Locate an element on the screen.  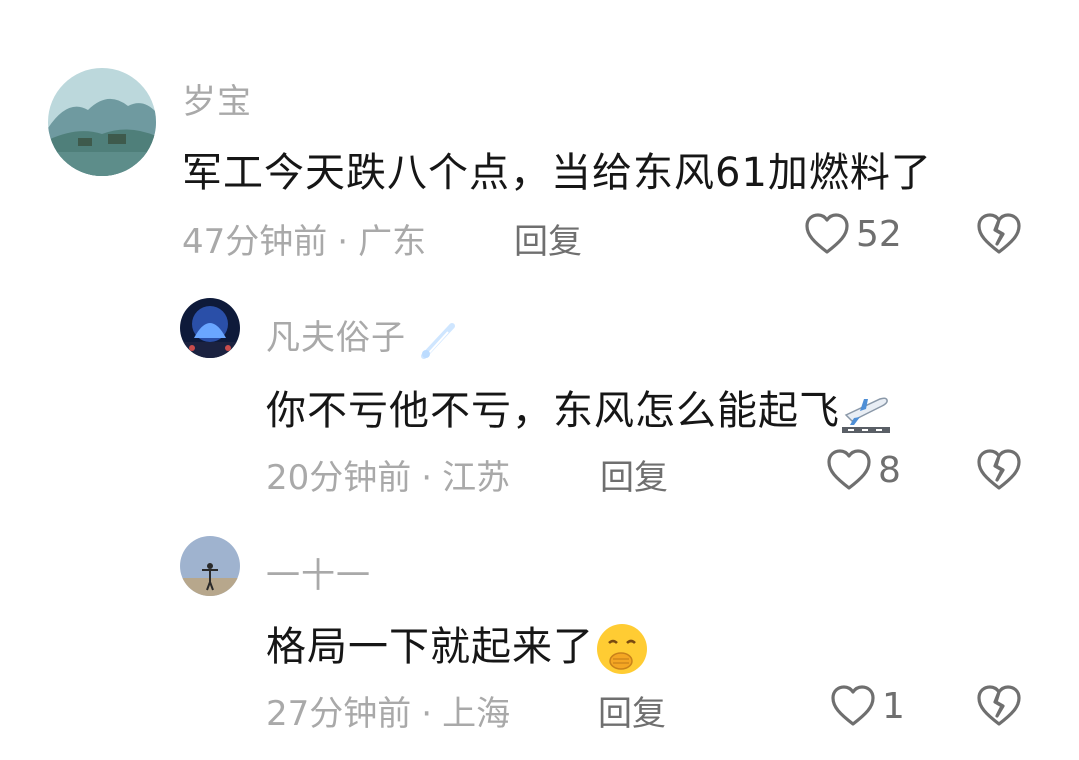
like-button: 1 is located at coordinates (867, 706).